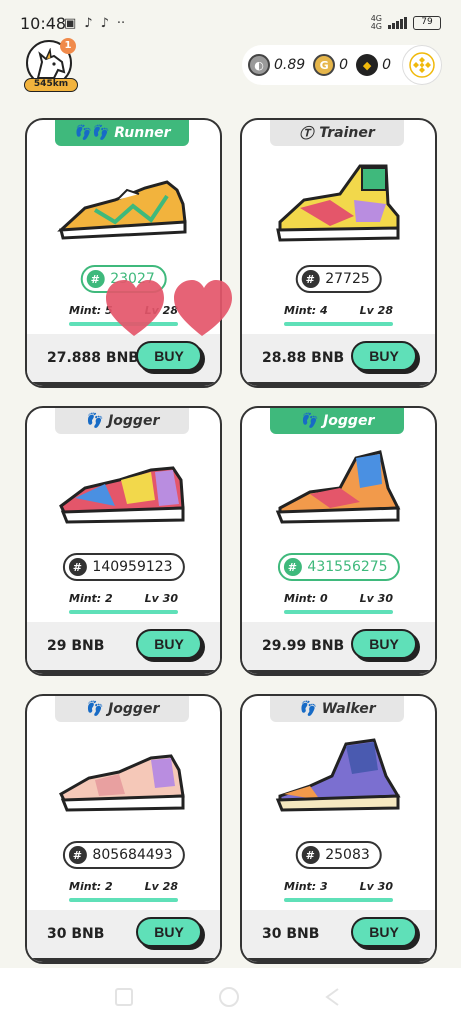 Image resolution: width=461 pixels, height=1024 pixels. I want to click on gmt-coin-icon: G, so click(324, 65).